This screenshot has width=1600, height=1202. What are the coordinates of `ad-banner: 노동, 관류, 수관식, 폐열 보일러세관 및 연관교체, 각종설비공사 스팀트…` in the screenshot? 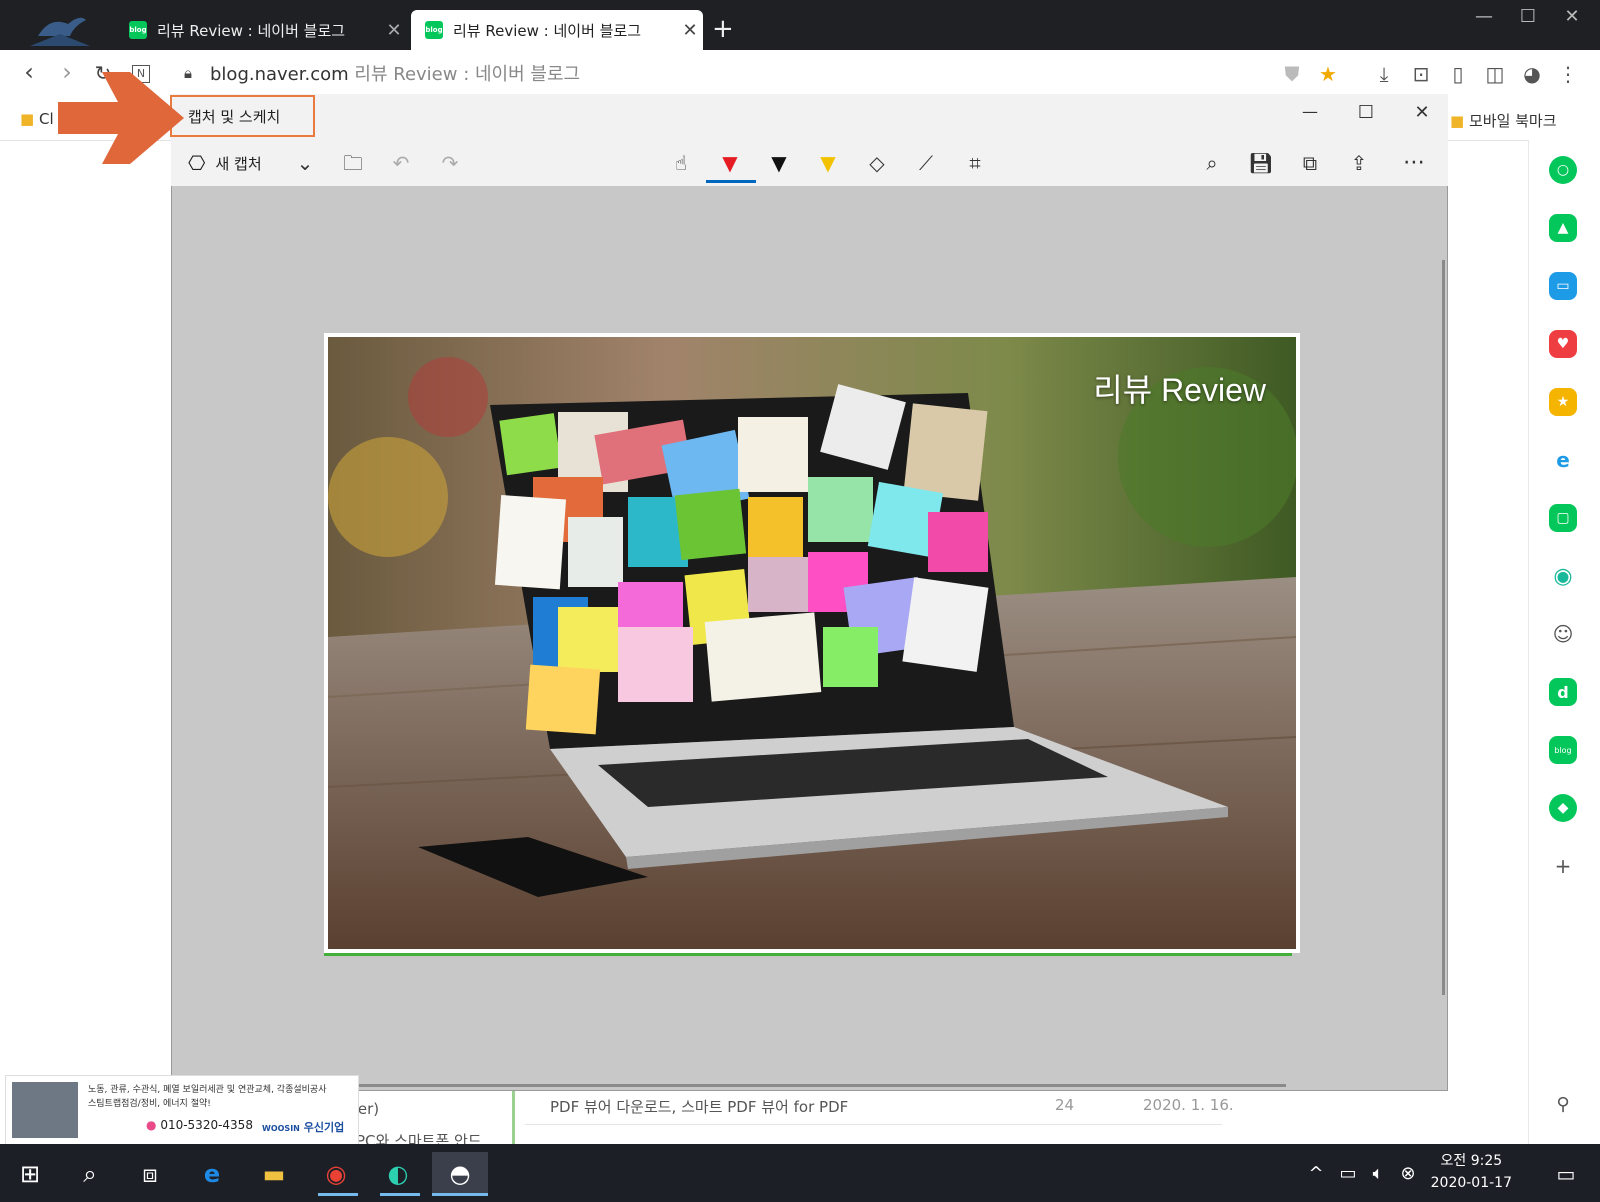 It's located at (182, 1110).